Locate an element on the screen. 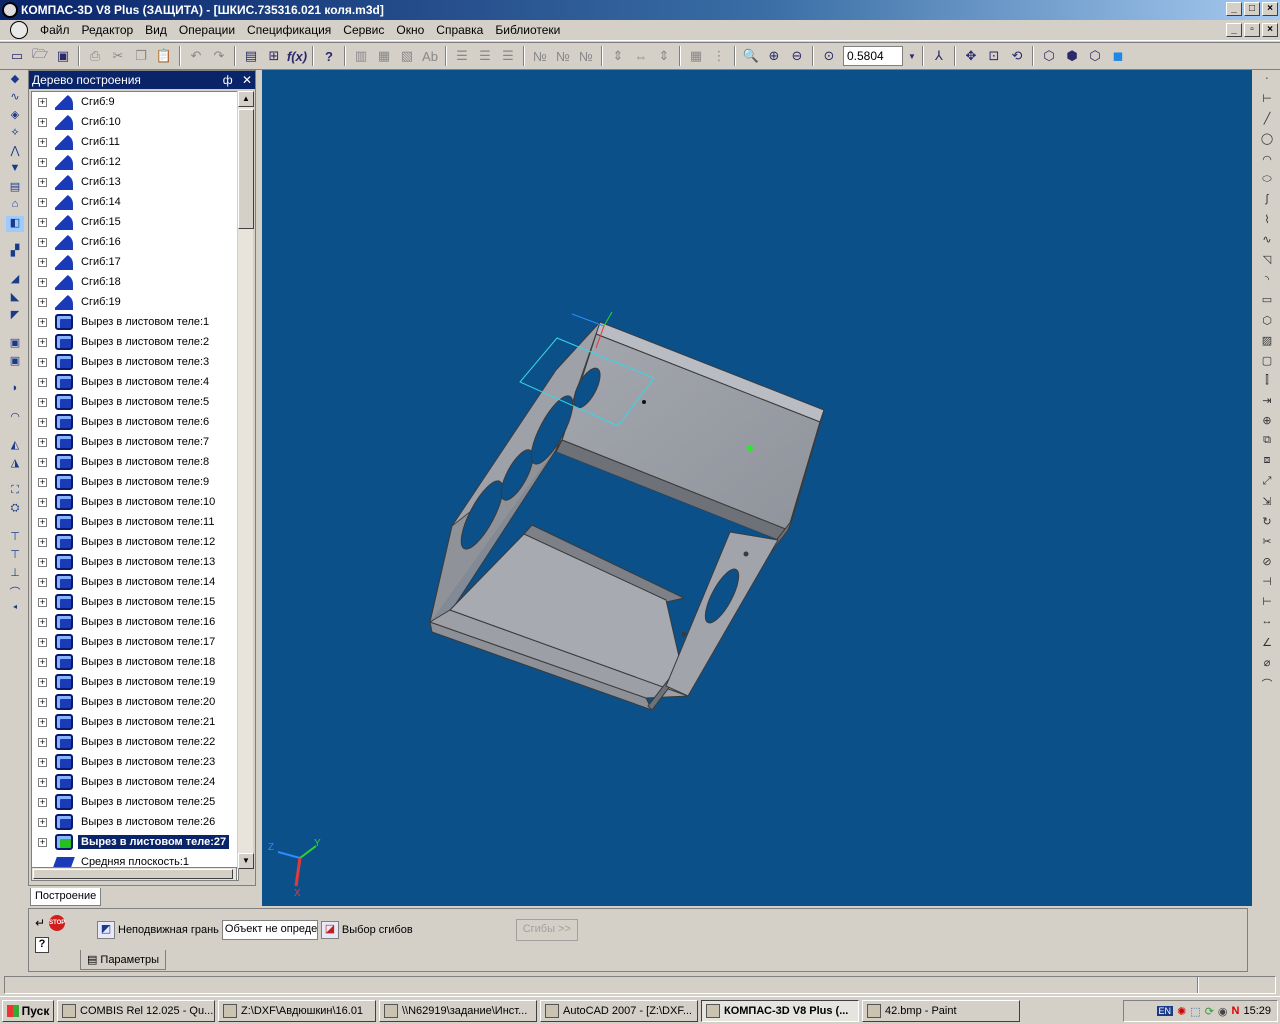 Image resolution: width=1280 pixels, height=1024 pixels. tree-item: + Вырез в листовом теле:11 is located at coordinates (135, 522).